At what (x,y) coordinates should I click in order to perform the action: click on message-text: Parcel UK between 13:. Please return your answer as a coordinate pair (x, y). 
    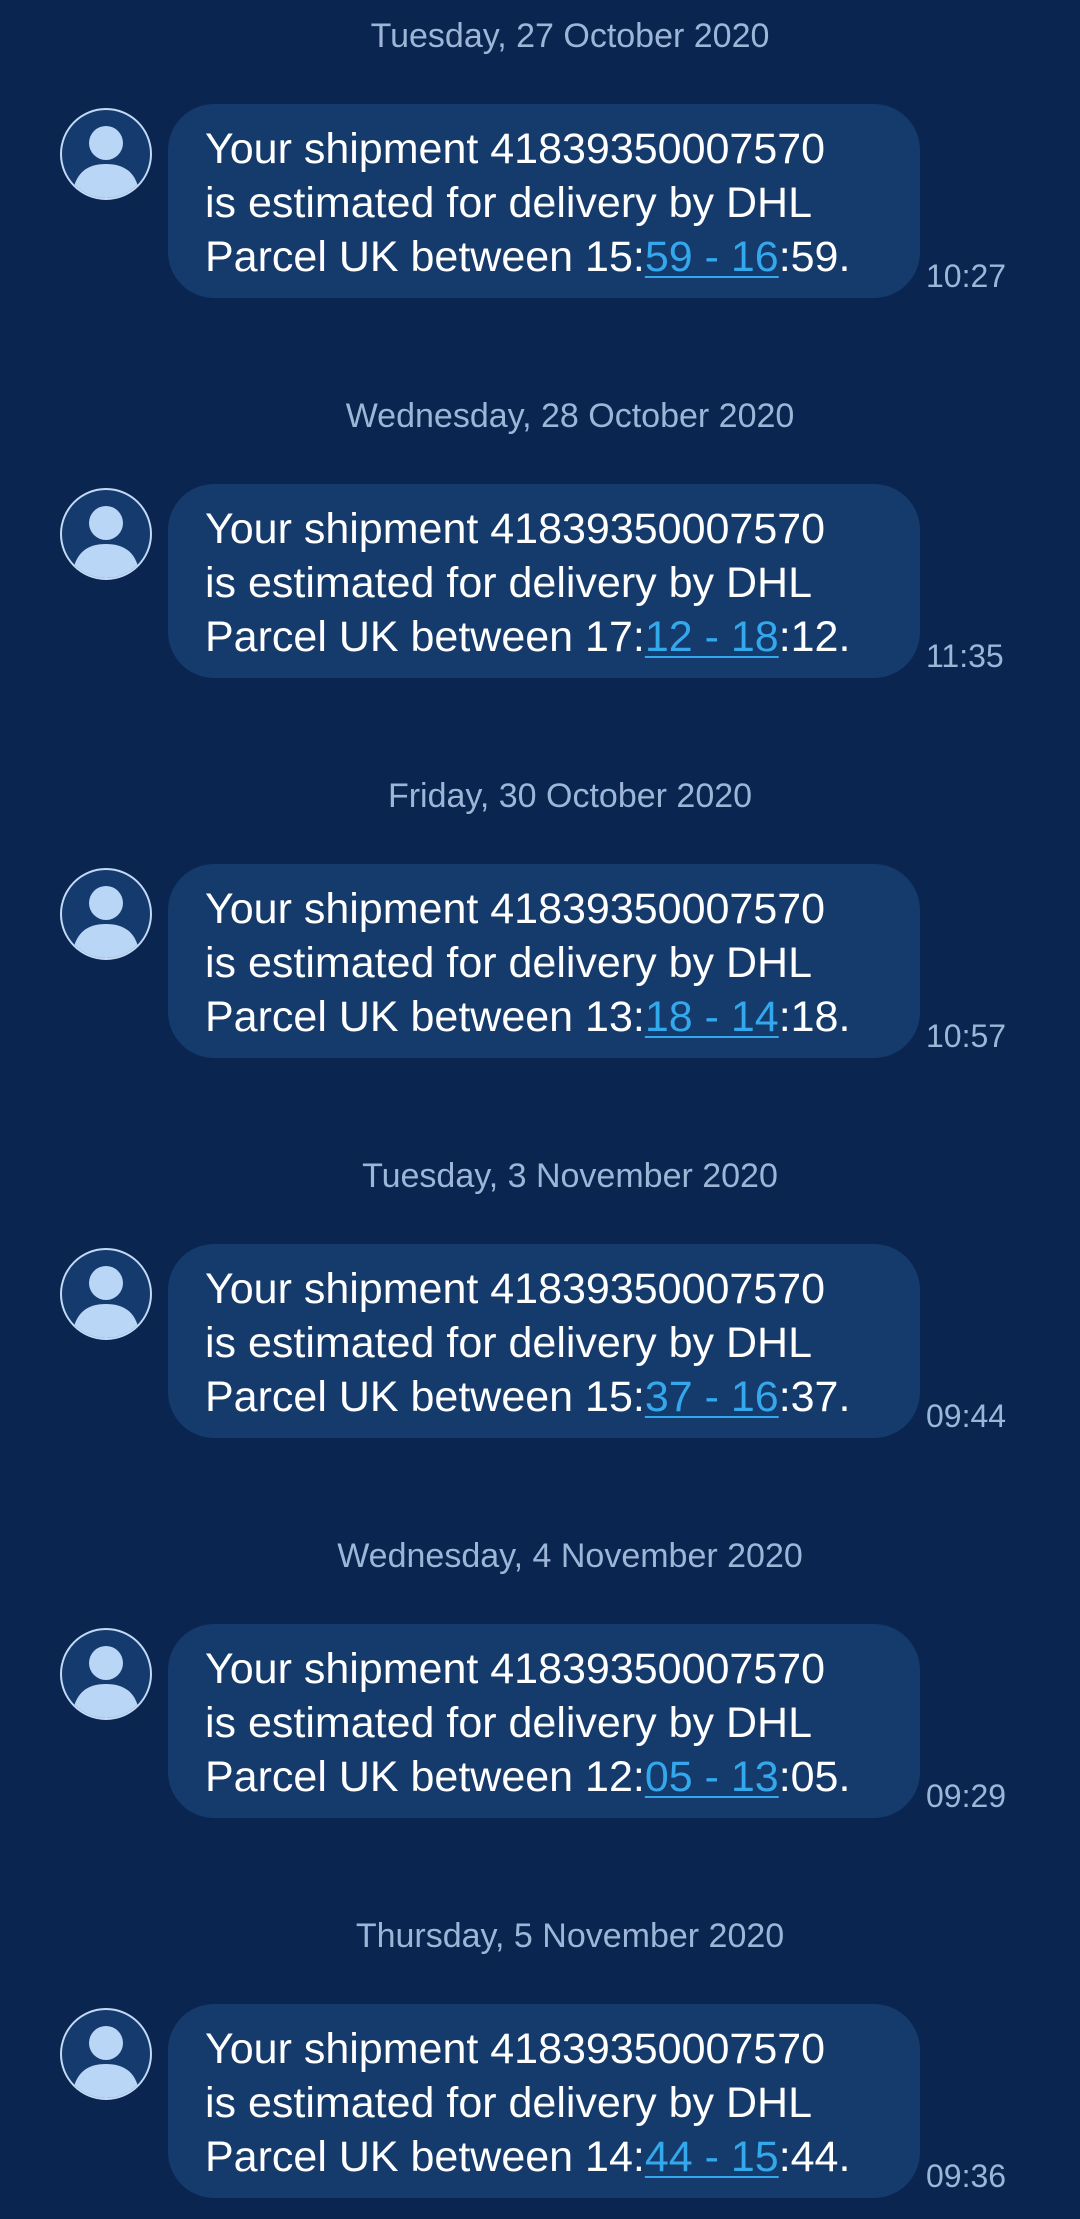
    Looking at the image, I should click on (425, 1017).